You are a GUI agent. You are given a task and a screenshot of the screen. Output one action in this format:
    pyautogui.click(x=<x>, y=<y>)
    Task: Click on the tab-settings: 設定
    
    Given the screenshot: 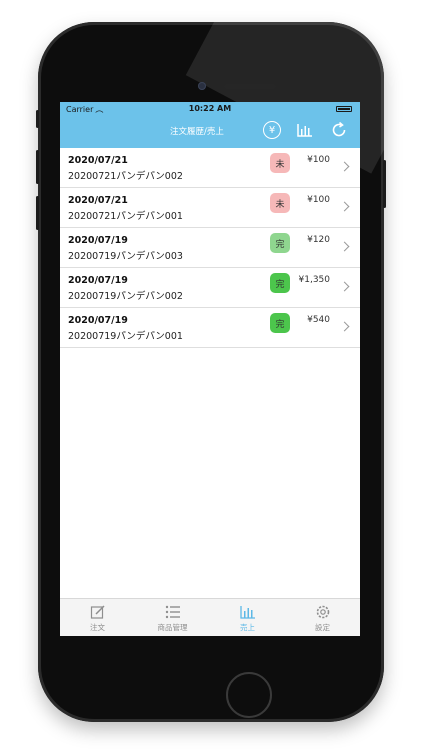 What is the action you would take?
    pyautogui.click(x=322, y=617)
    